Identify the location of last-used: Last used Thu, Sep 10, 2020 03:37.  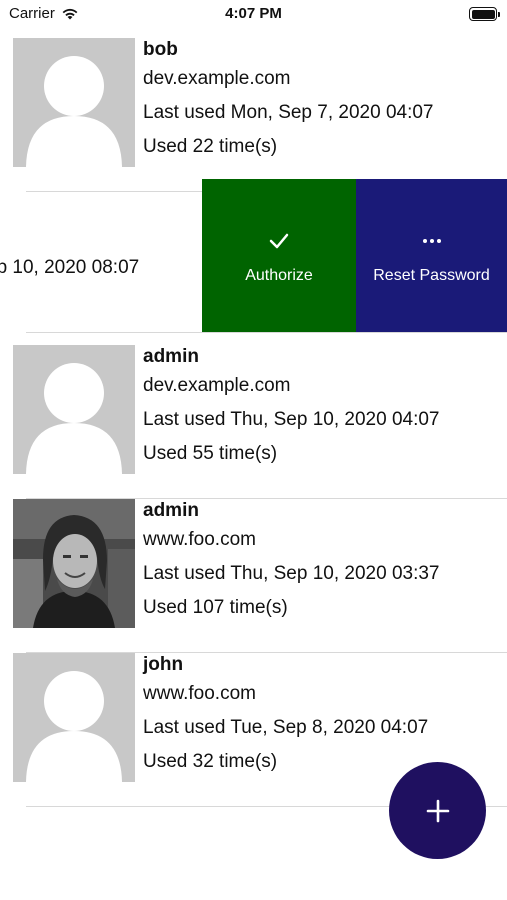
(291, 573).